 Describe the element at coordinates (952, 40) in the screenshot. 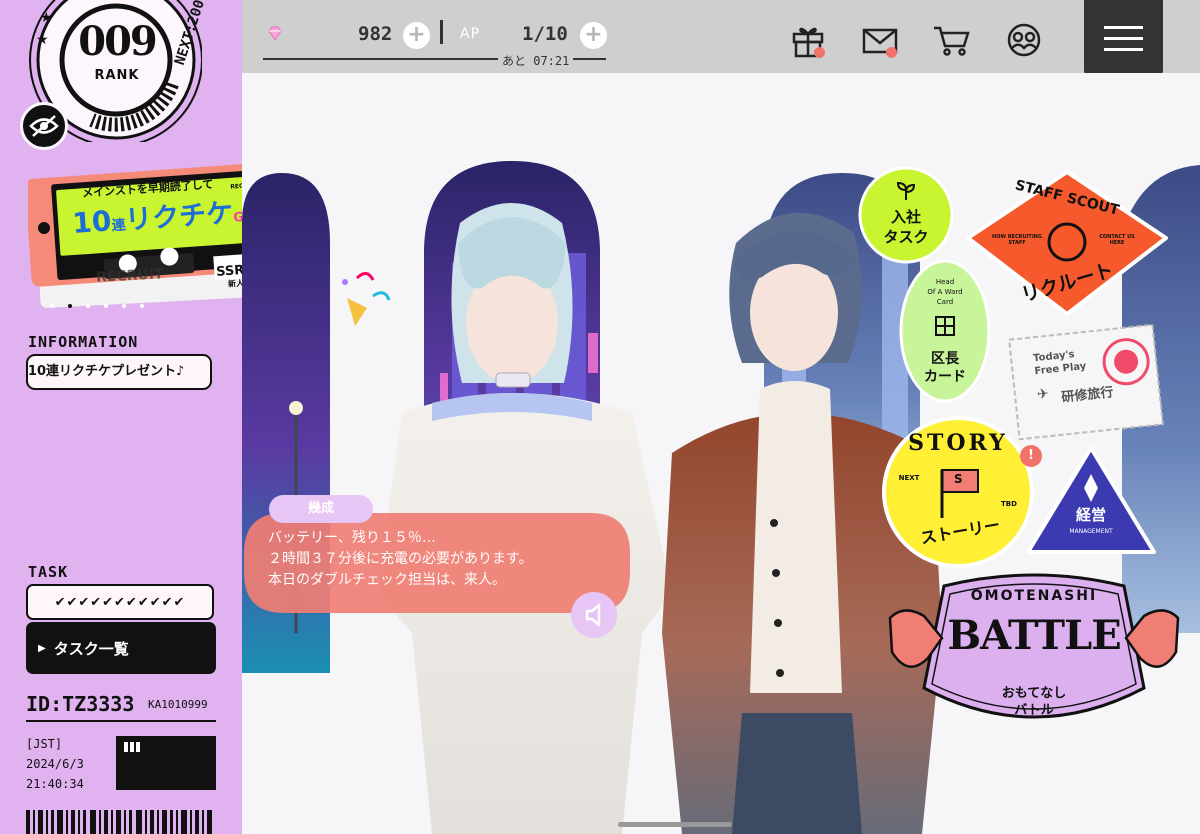

I see `cart-icon` at that location.